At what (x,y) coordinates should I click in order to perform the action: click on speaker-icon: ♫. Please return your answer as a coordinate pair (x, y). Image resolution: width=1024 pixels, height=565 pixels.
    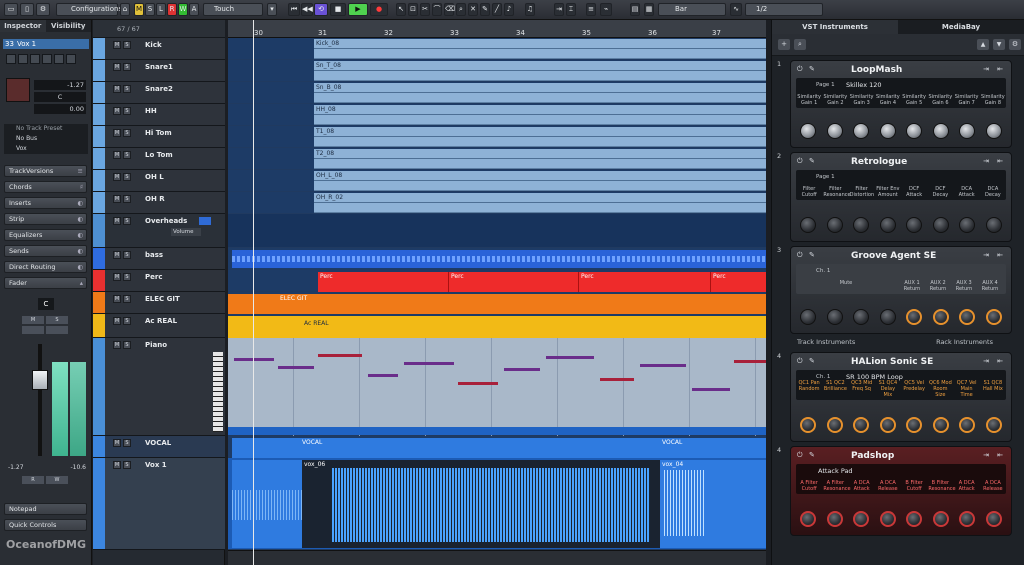
    Looking at the image, I should click on (530, 9).